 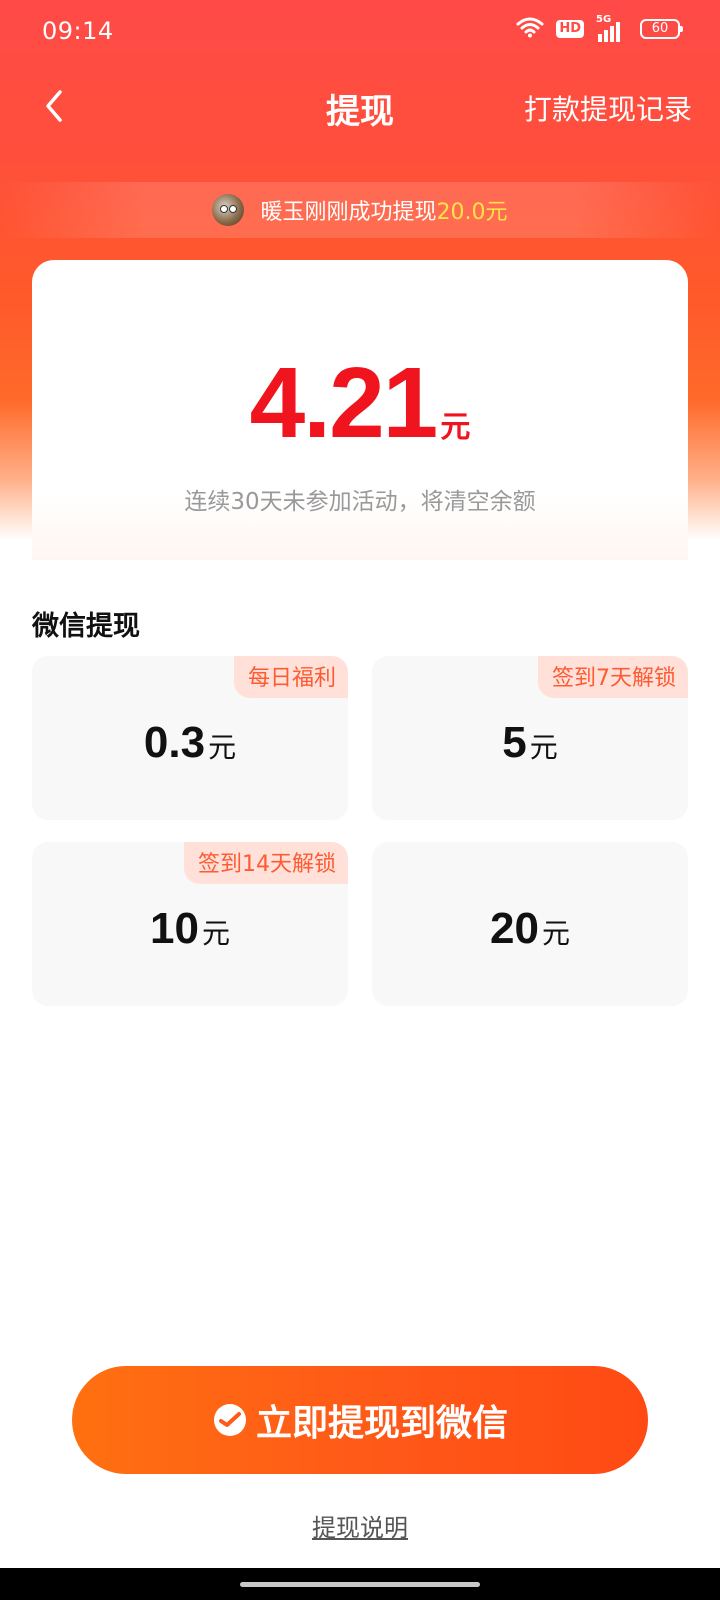 What do you see at coordinates (514, 742) in the screenshot?
I see `option-amount: 5` at bounding box center [514, 742].